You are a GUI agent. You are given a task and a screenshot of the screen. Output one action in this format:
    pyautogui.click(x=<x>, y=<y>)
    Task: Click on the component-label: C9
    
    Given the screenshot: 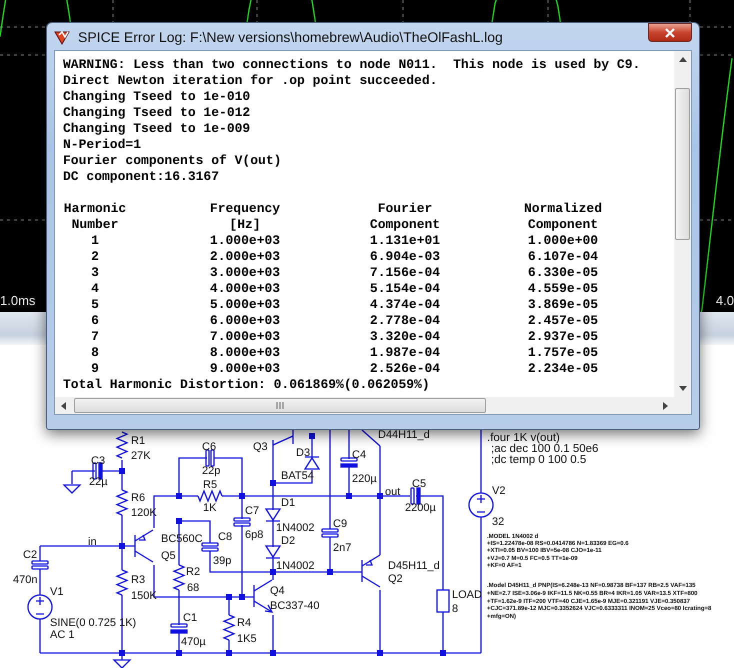 What is the action you would take?
    pyautogui.click(x=340, y=524)
    